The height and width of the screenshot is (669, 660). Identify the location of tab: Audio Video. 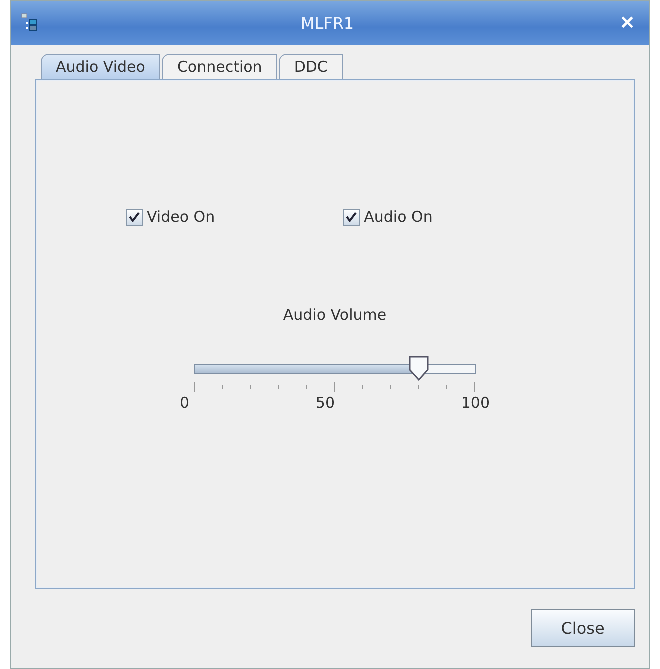
(100, 66).